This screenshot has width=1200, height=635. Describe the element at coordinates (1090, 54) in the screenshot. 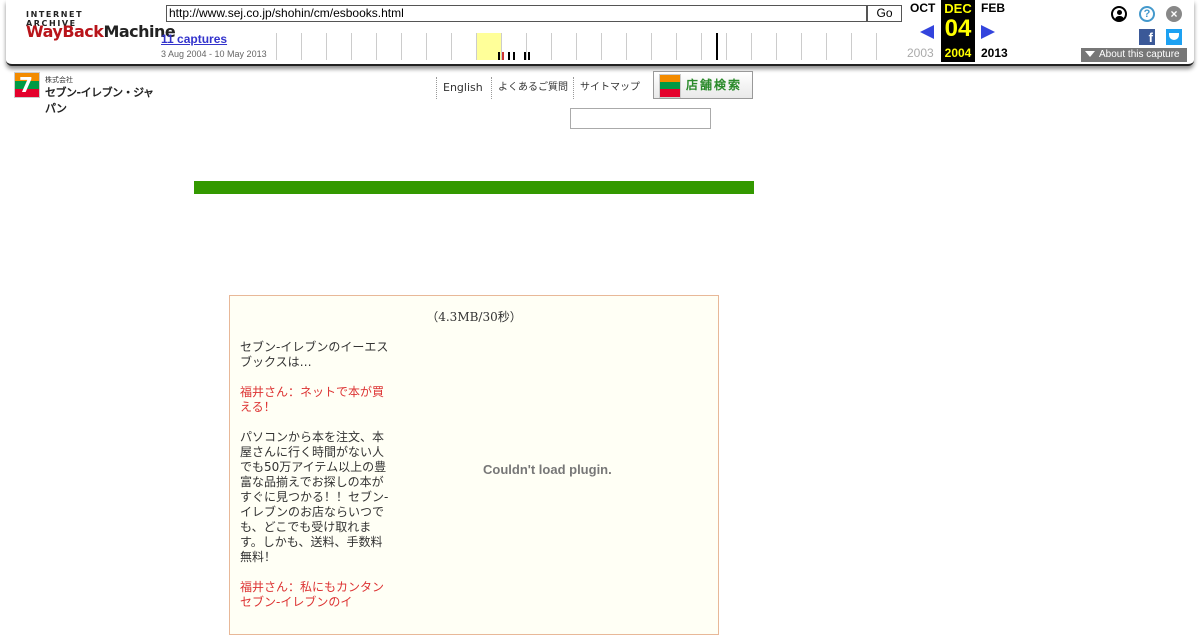

I see `triangle-down-icon` at that location.